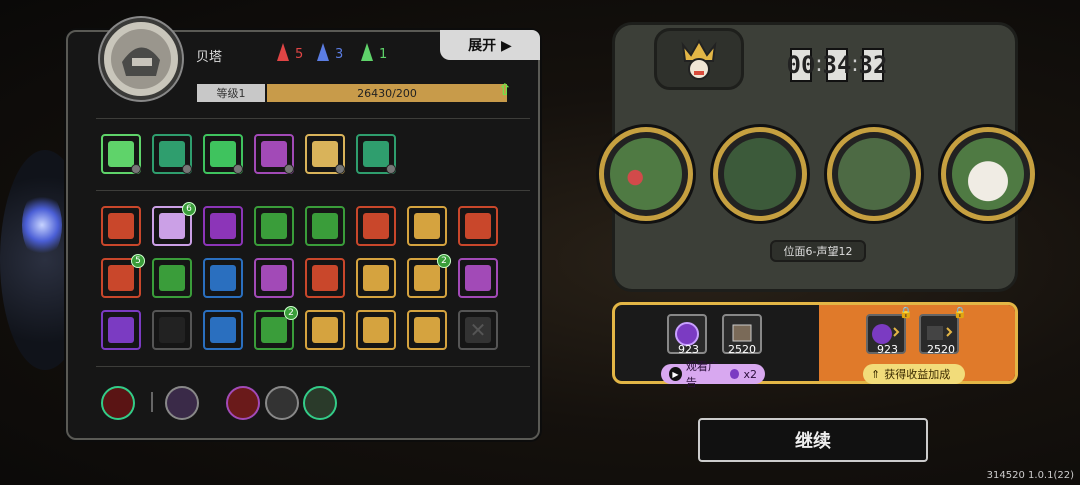  Describe the element at coordinates (289, 54) in the screenshot. I see `rune-red: 5` at that location.